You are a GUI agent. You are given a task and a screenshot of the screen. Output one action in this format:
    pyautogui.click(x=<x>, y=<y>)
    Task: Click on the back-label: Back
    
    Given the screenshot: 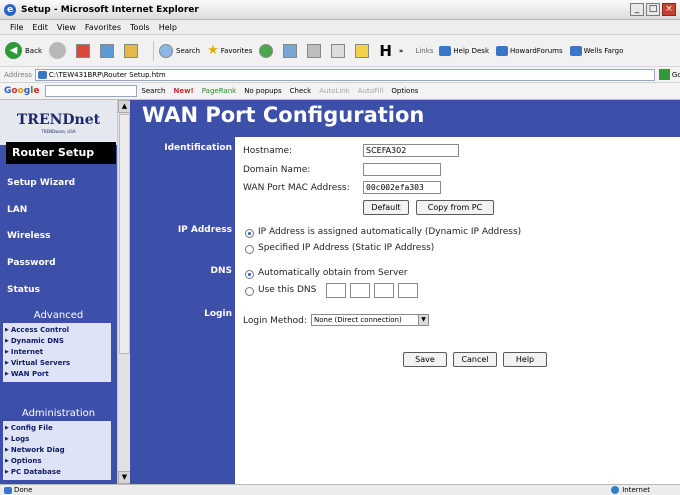 What is the action you would take?
    pyautogui.click(x=33, y=50)
    